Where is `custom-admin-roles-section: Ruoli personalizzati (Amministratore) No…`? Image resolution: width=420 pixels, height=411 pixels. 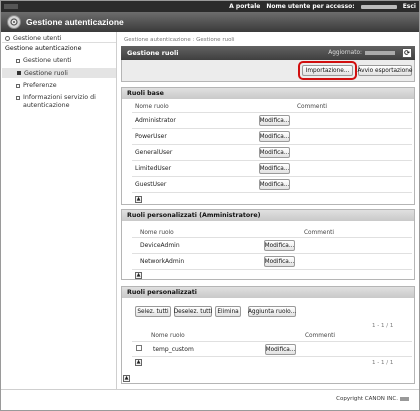
custom-admin-roles-section: Ruoli personalizzati (Amministratore) No… is located at coordinates (268, 244).